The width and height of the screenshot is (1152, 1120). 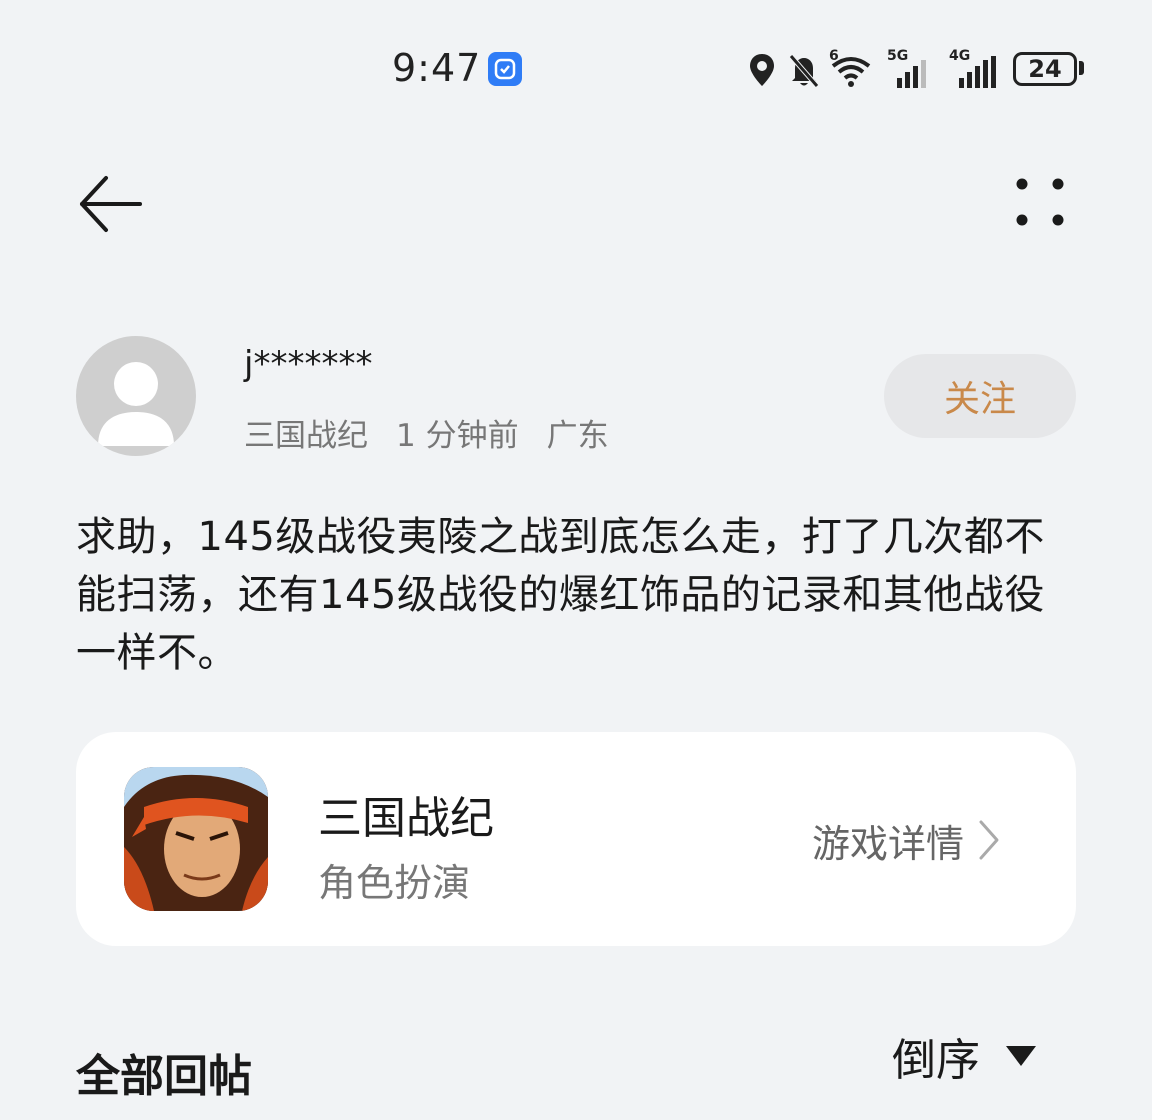 What do you see at coordinates (196, 839) in the screenshot?
I see `game-app-icon` at bounding box center [196, 839].